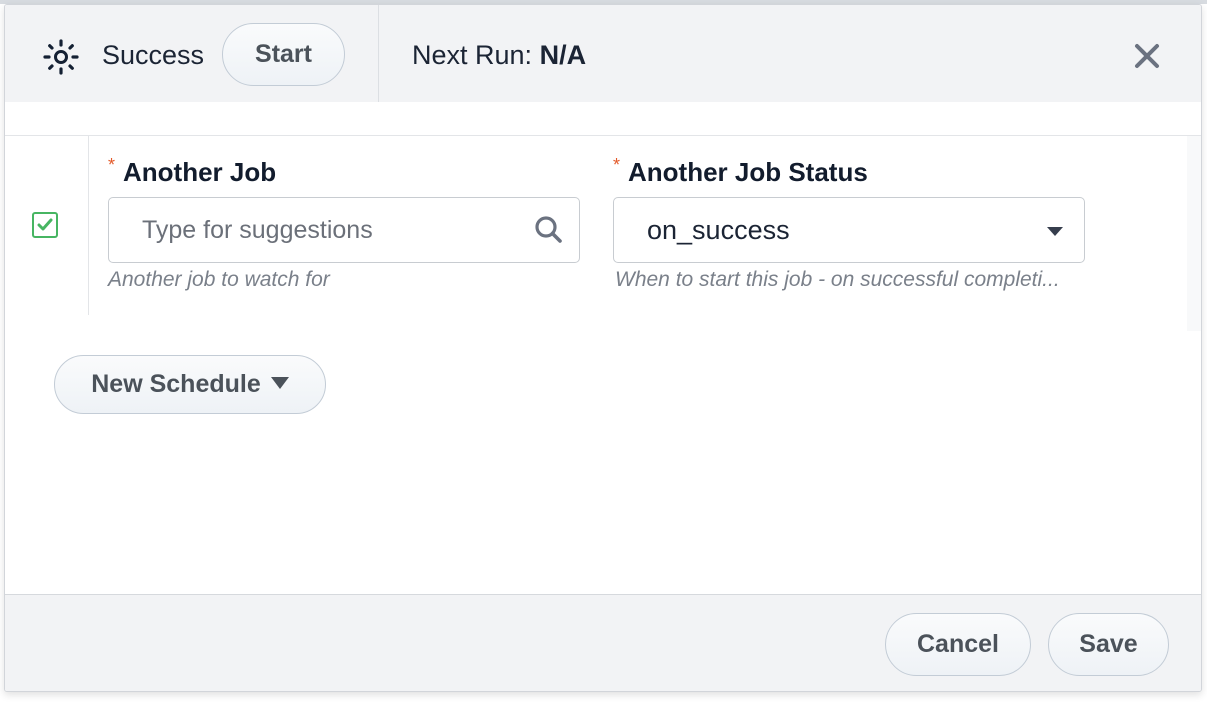 This screenshot has width=1207, height=705. What do you see at coordinates (740, 171) in the screenshot?
I see `another-job-status-label: * Another Job Status` at bounding box center [740, 171].